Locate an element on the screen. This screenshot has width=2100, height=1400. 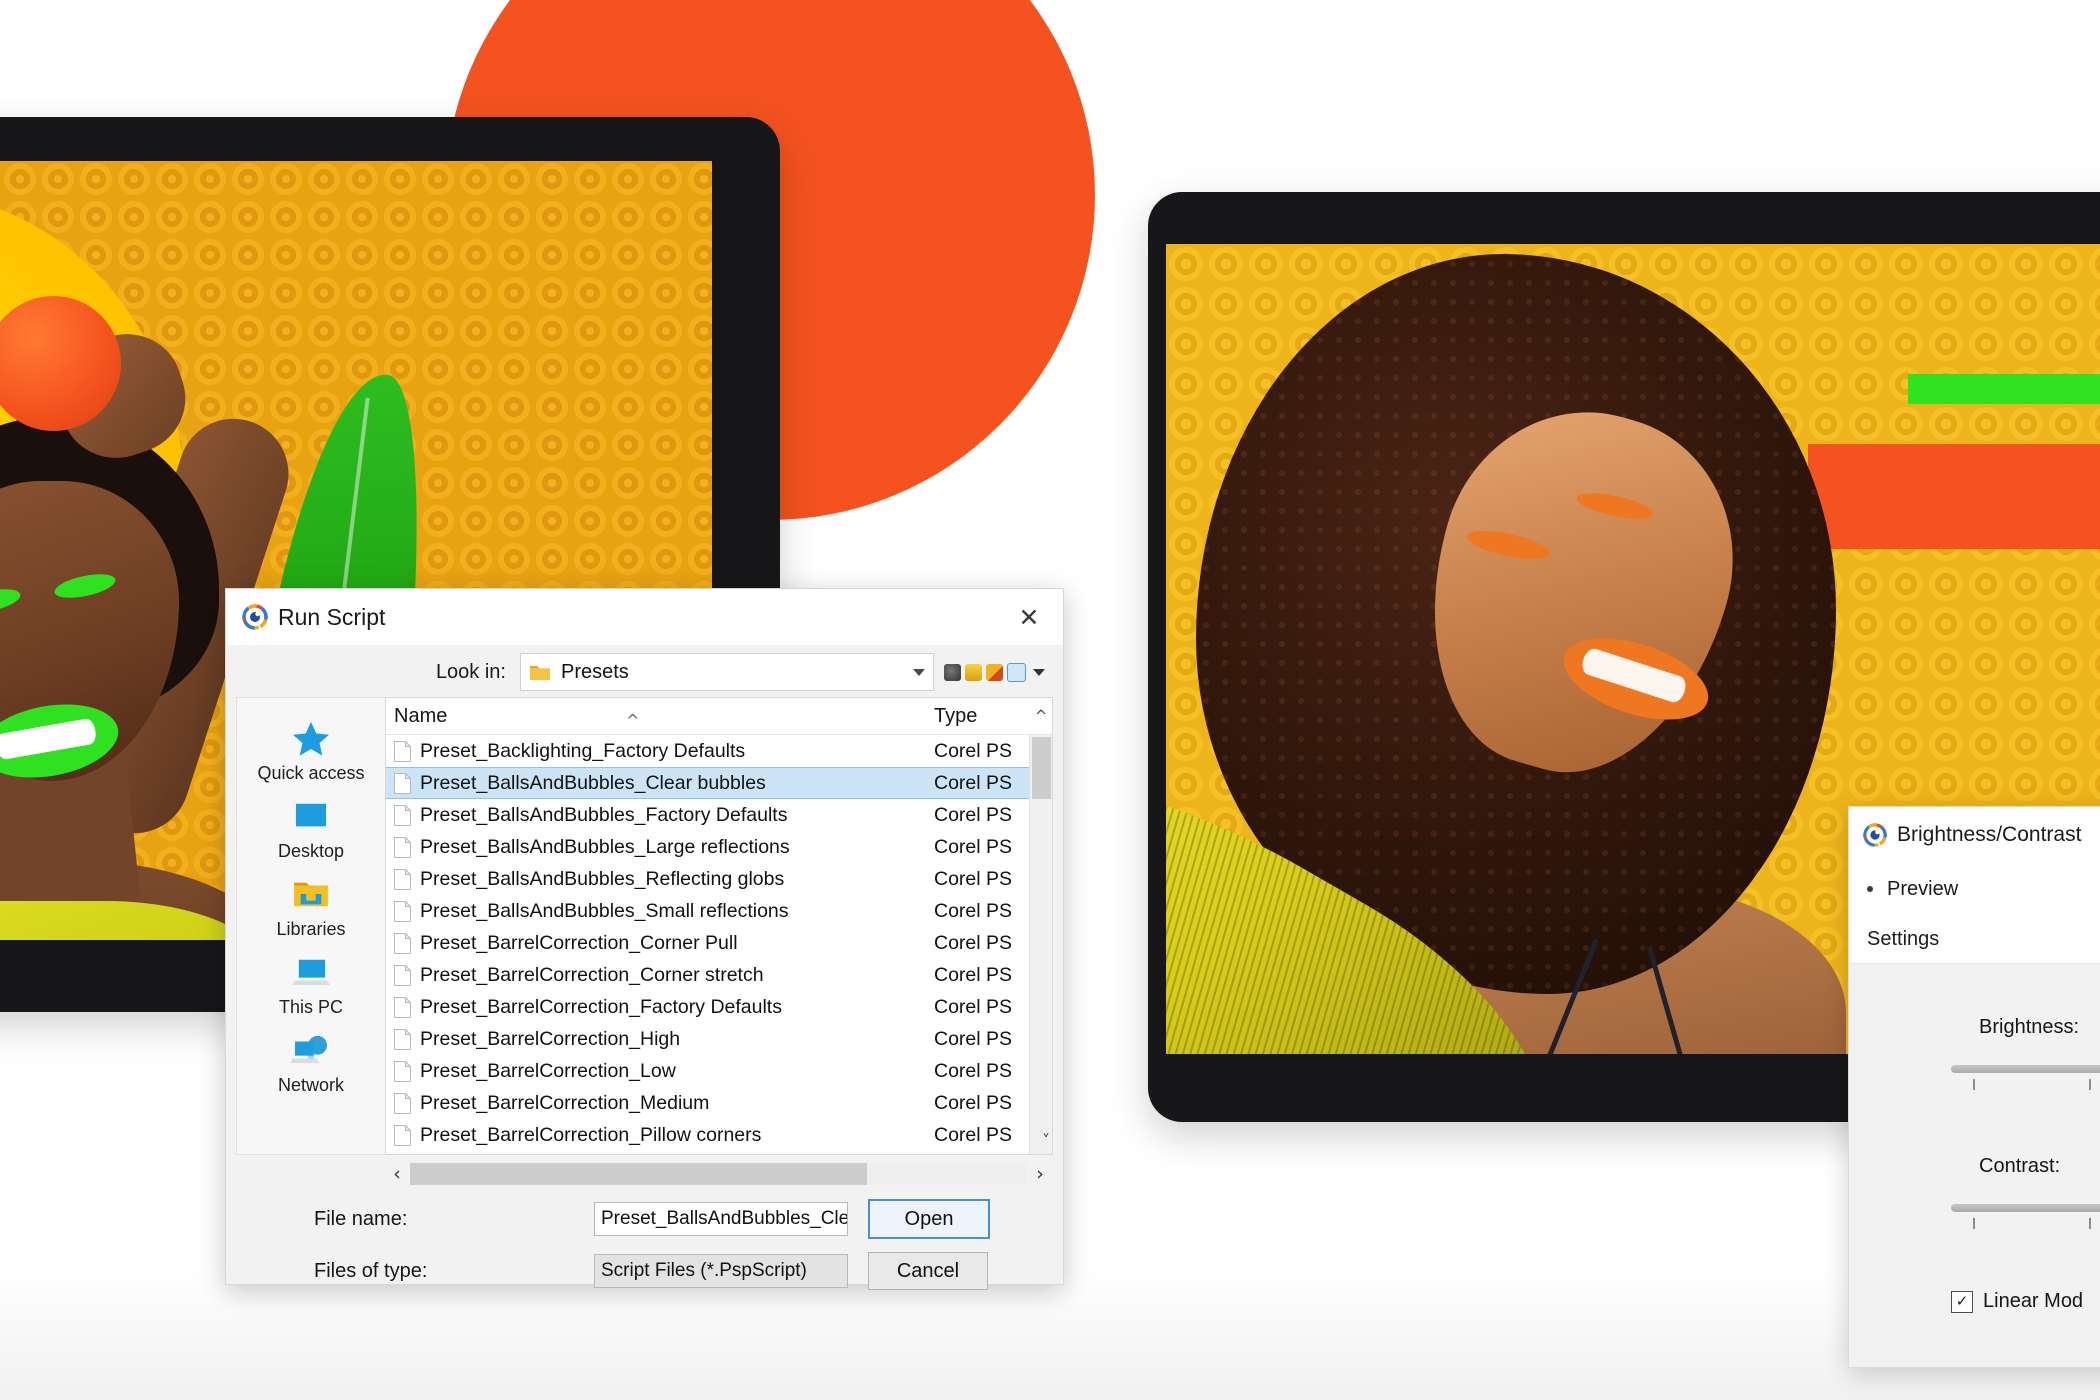
view-menu-icon is located at coordinates (1016, 672).